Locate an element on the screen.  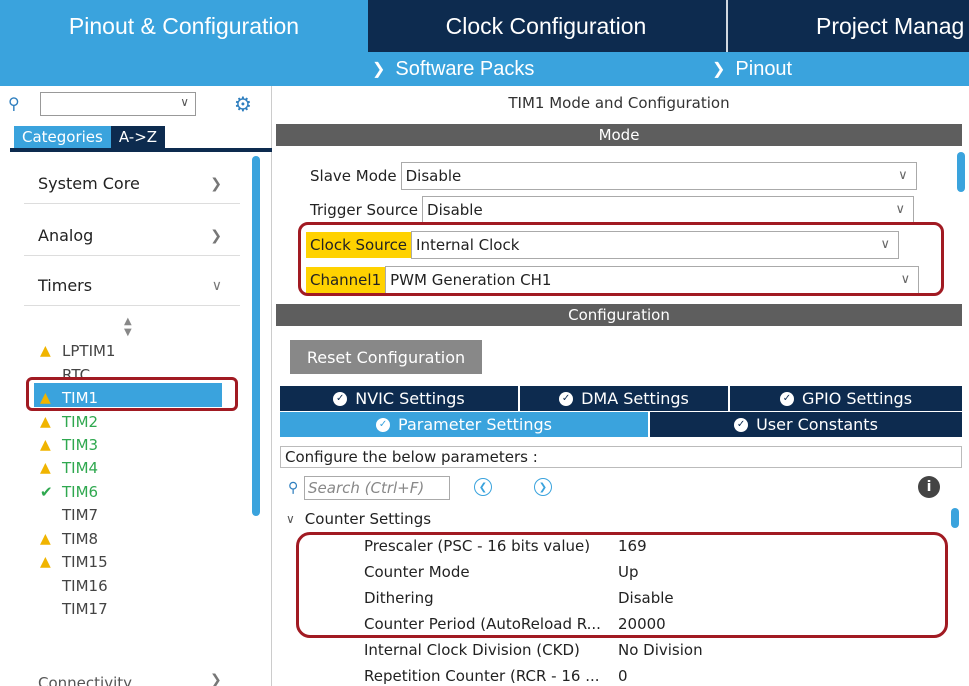
category-label: Analog is located at coordinates (66, 235).